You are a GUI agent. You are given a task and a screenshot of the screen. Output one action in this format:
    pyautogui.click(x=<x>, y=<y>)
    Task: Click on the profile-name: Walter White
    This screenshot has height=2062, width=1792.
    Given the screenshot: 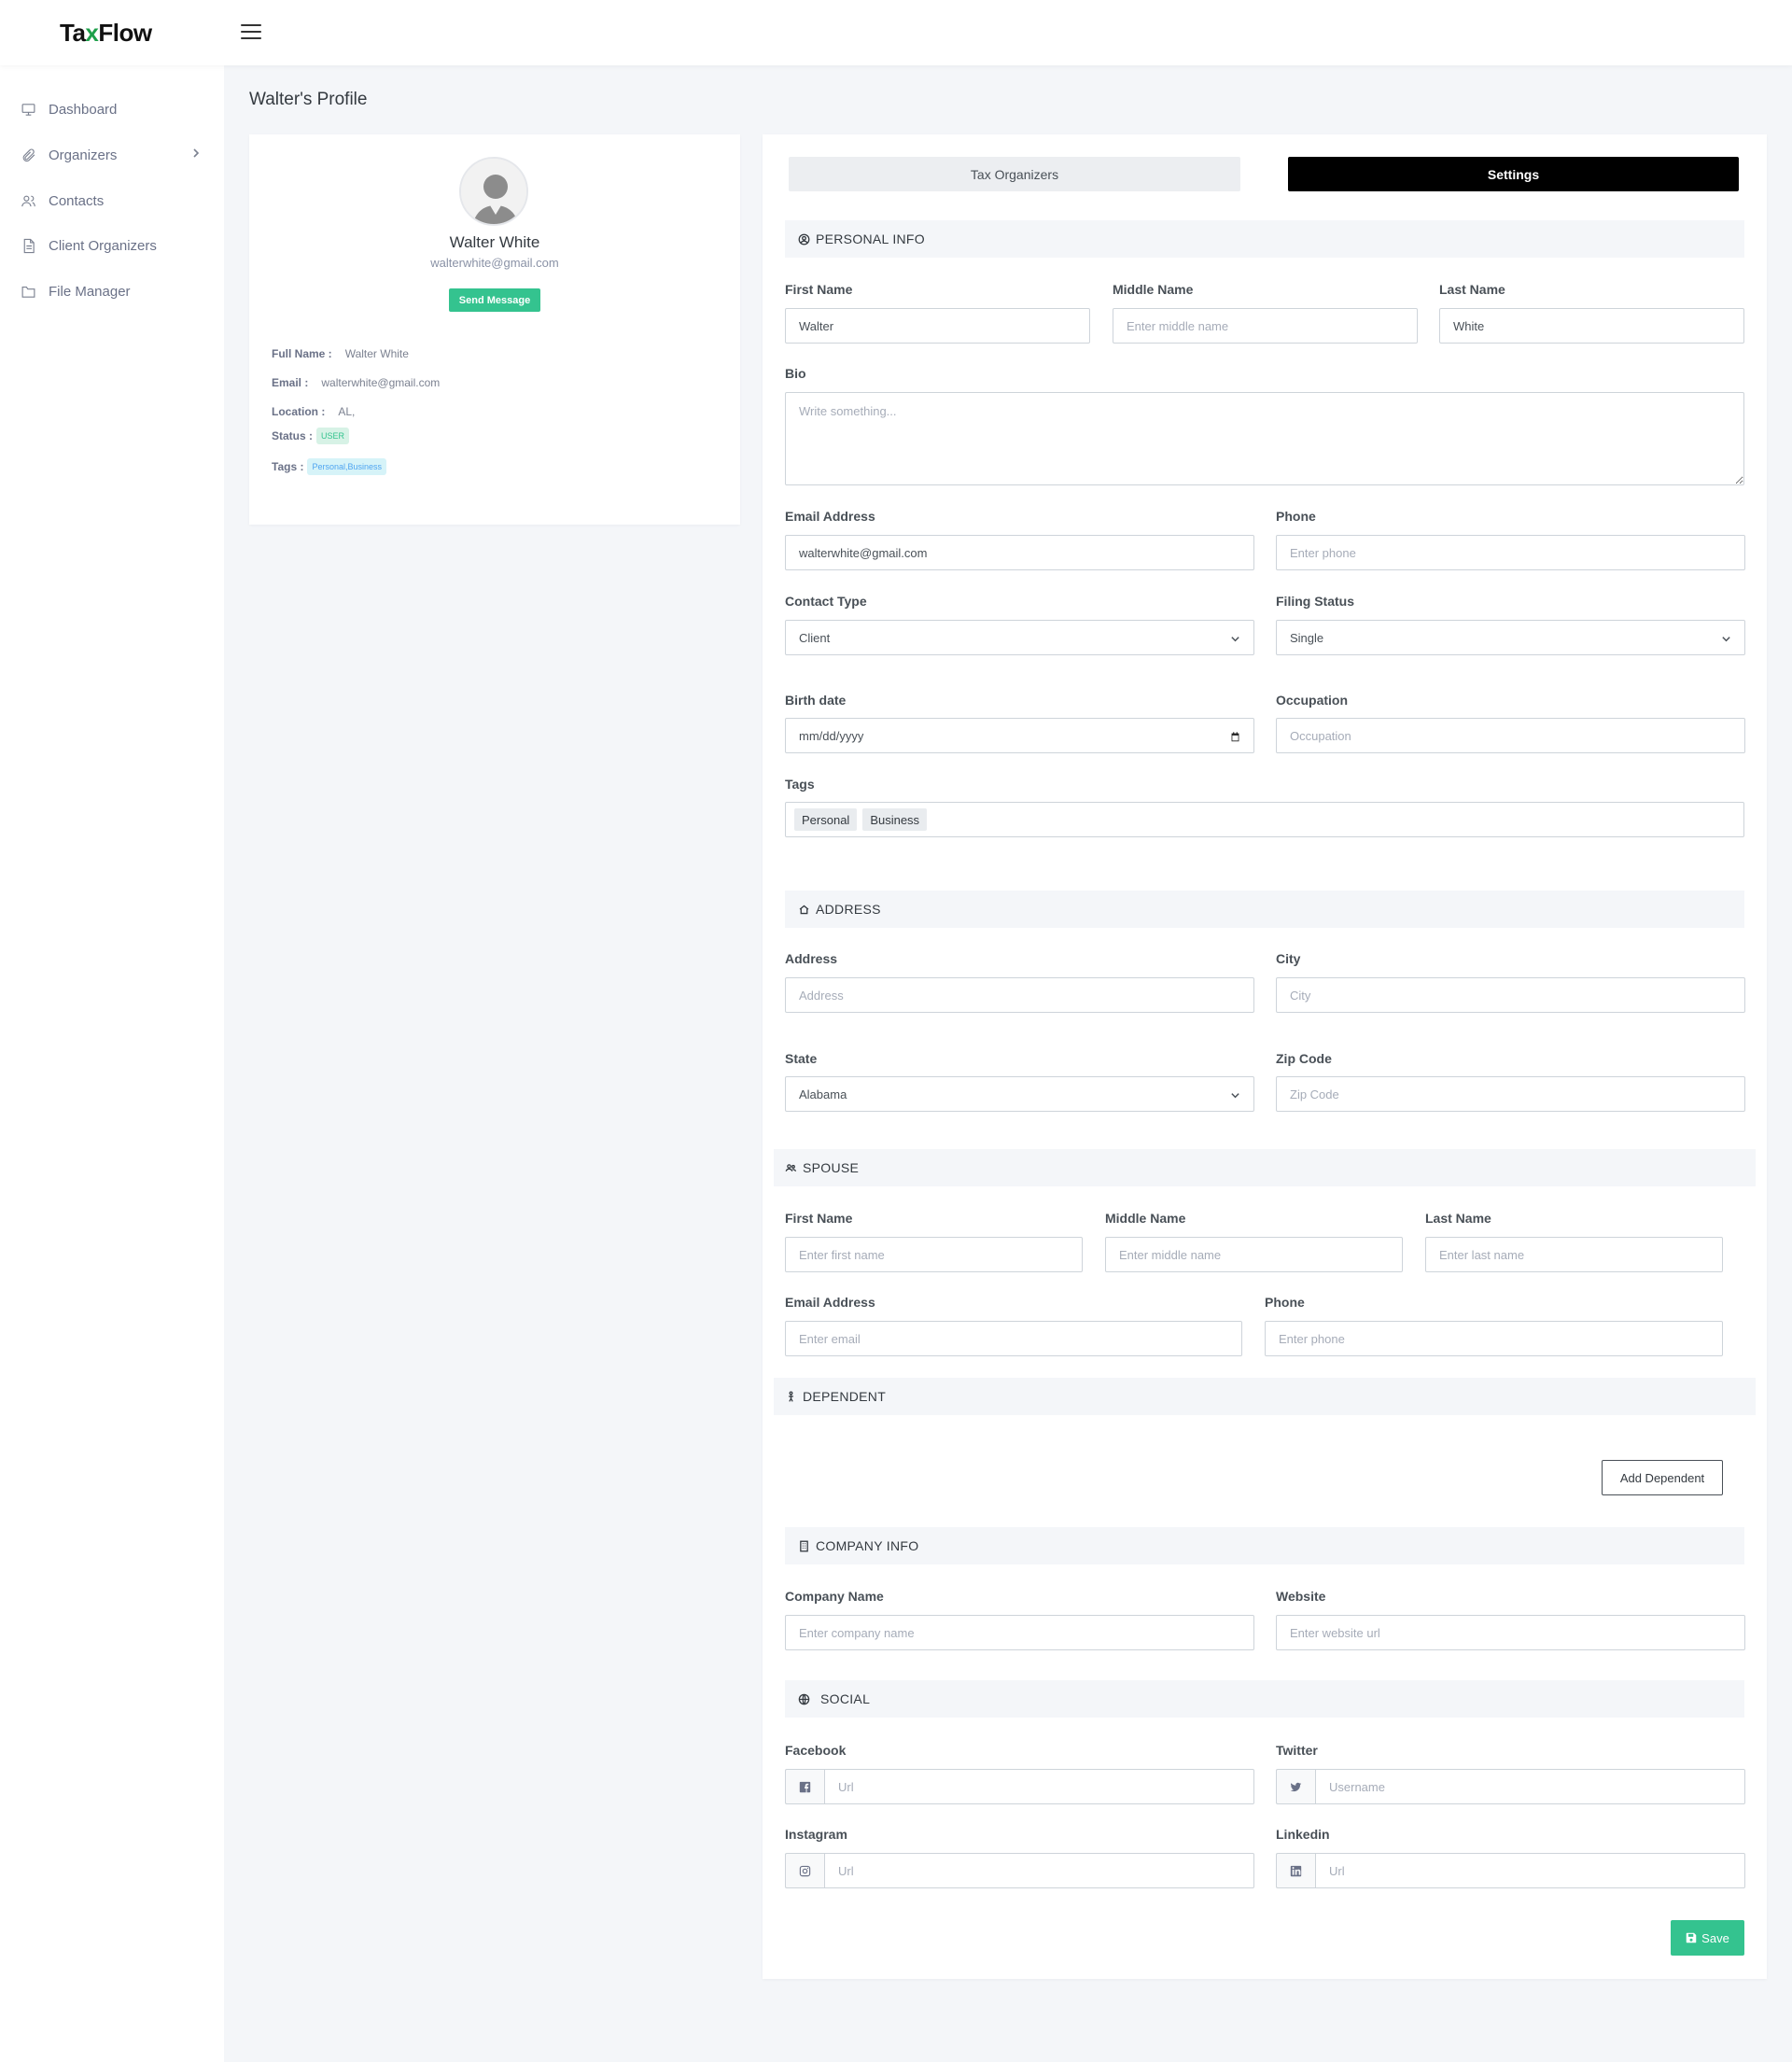 What is the action you would take?
    pyautogui.click(x=494, y=242)
    